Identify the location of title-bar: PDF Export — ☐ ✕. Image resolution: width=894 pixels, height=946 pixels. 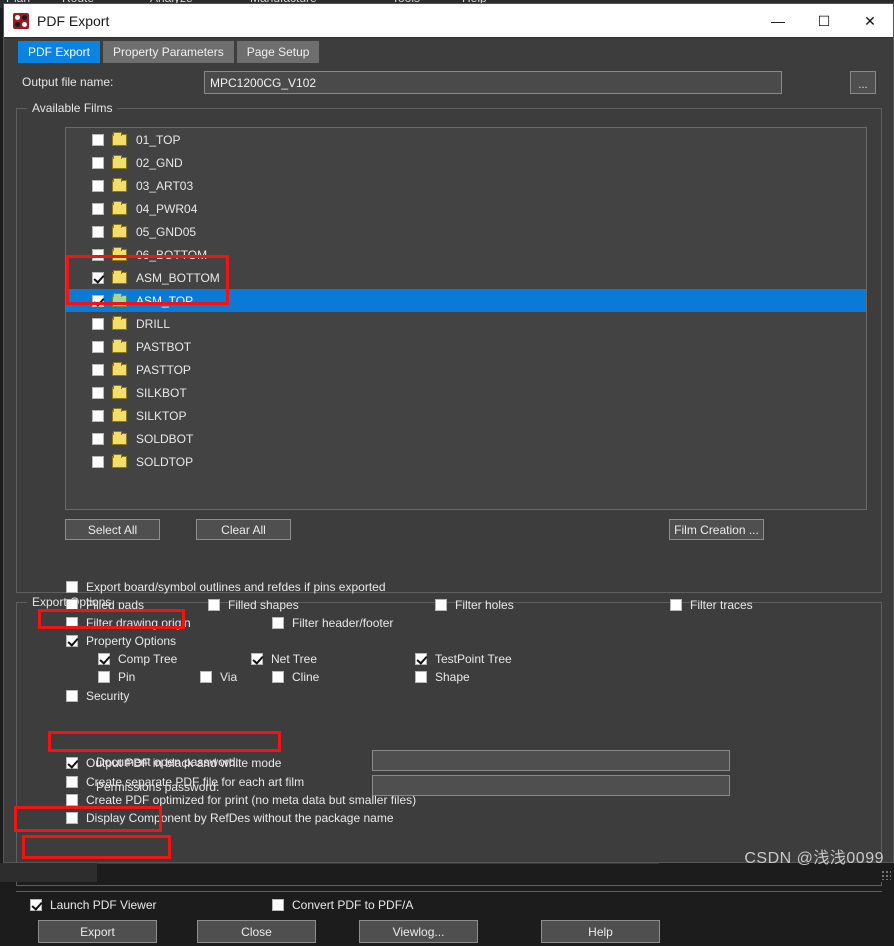
(448, 20).